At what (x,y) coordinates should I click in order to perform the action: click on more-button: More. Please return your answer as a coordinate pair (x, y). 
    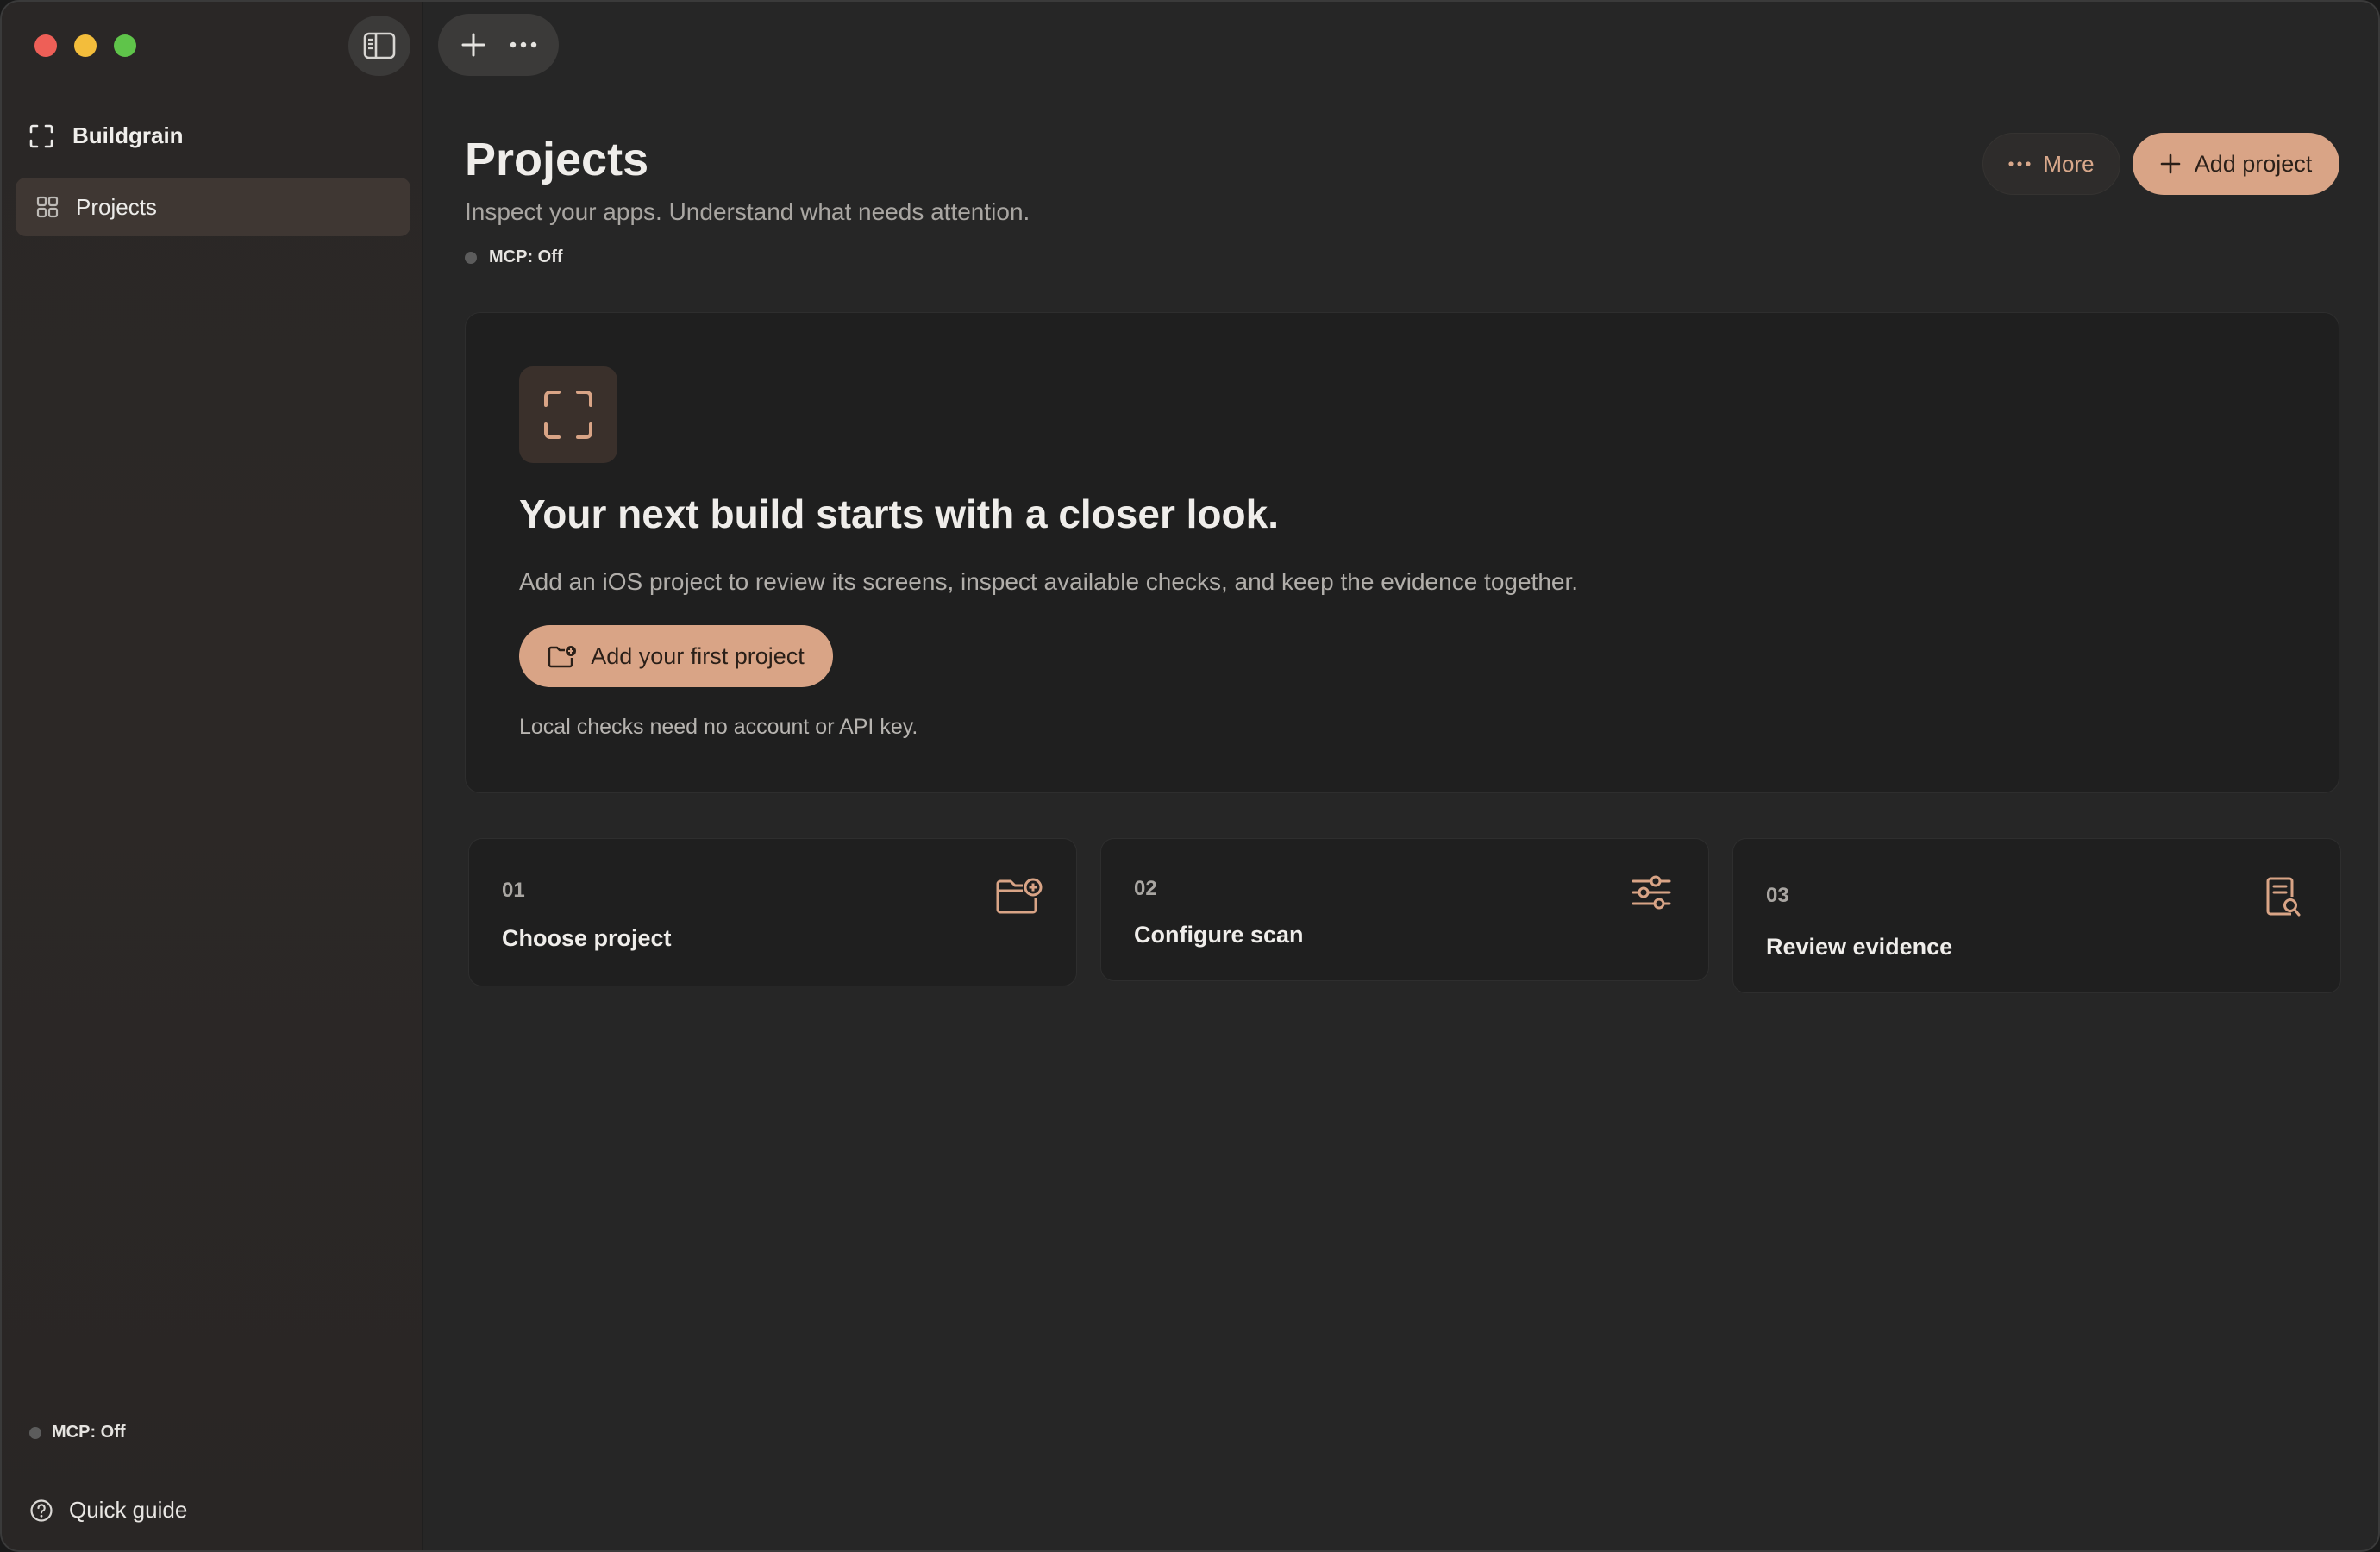
    Looking at the image, I should click on (2051, 164).